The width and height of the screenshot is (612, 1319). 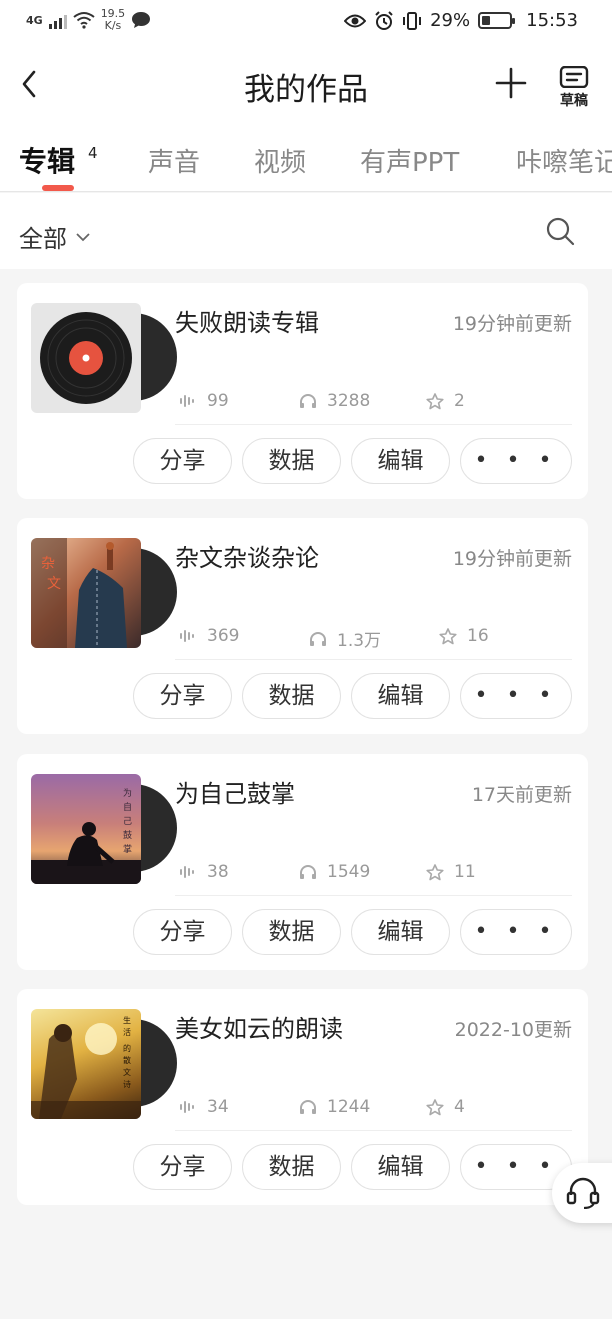 I want to click on network-speed: 19.5 K/s, so click(x=113, y=20).